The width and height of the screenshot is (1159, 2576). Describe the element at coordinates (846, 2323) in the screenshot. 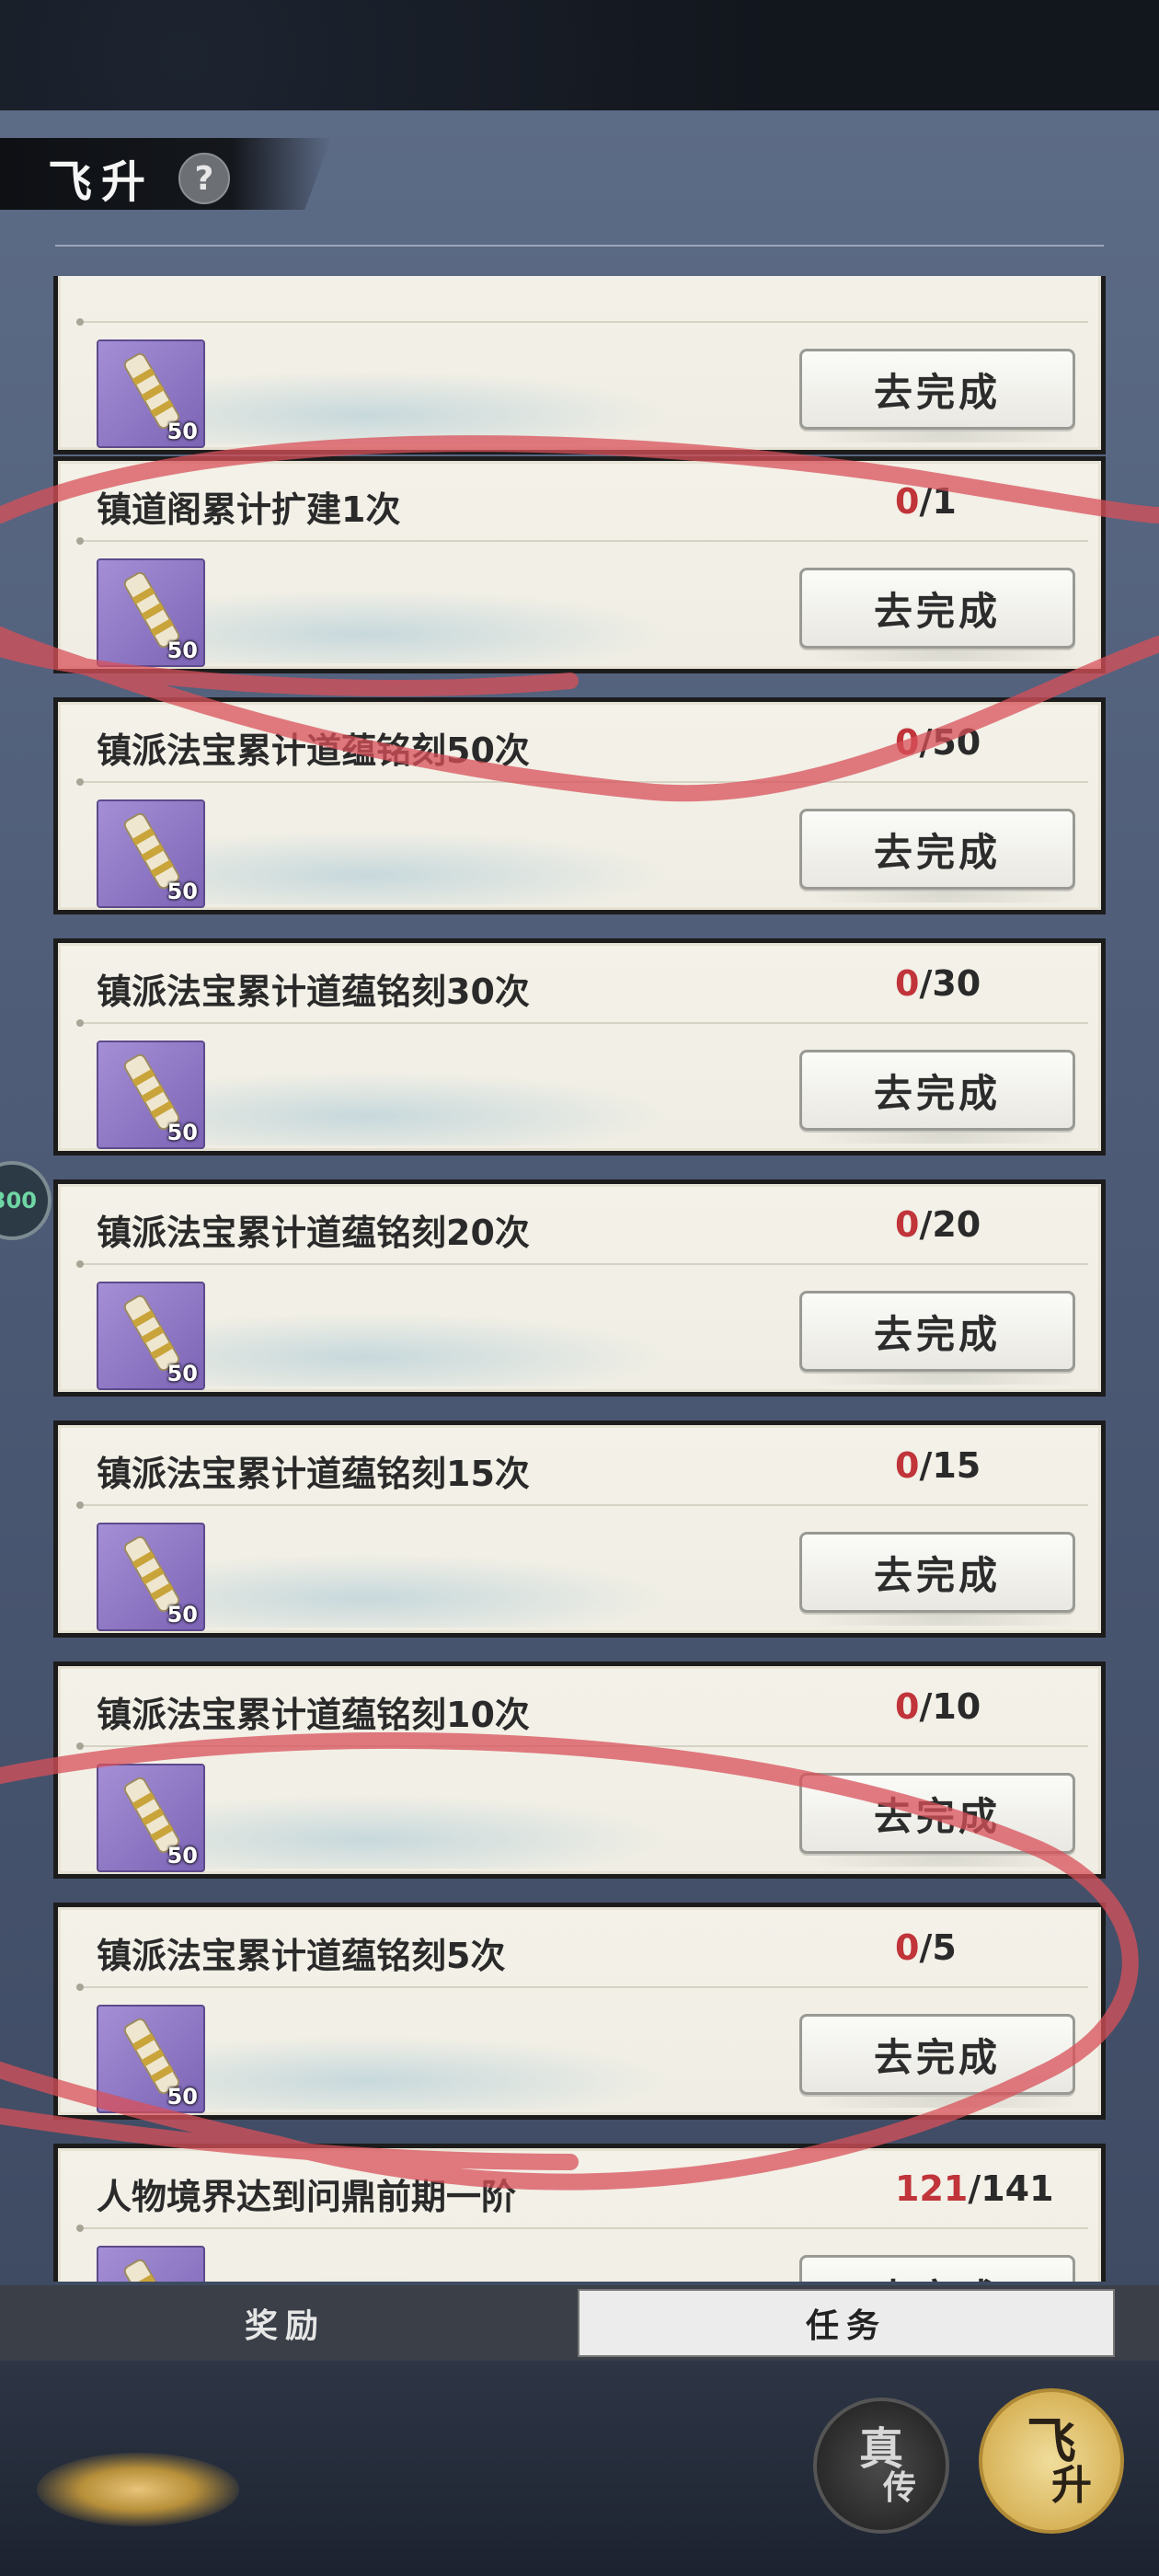

I see `tab-task: 任务` at that location.